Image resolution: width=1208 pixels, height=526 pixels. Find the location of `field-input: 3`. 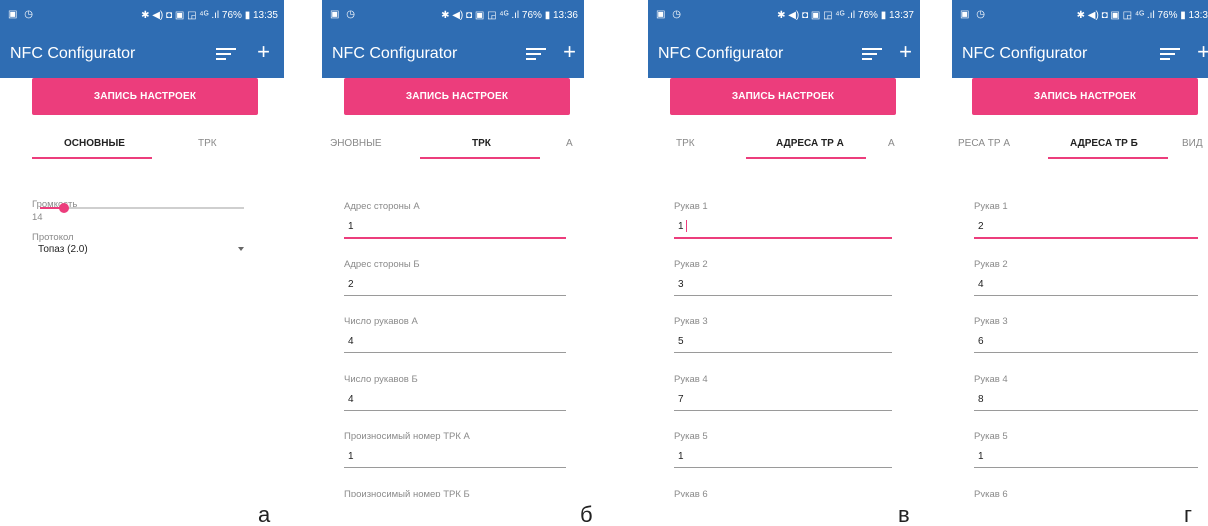

field-input: 3 is located at coordinates (681, 284).